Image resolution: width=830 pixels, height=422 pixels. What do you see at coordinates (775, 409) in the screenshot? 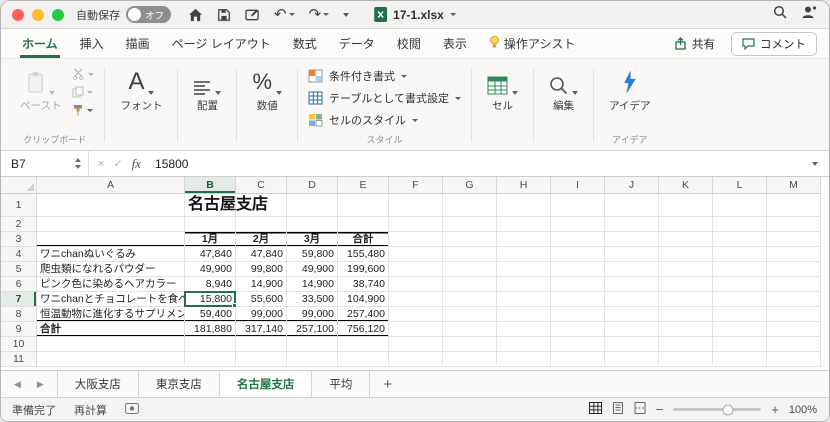
I see `zoom-in-button: +` at bounding box center [775, 409].